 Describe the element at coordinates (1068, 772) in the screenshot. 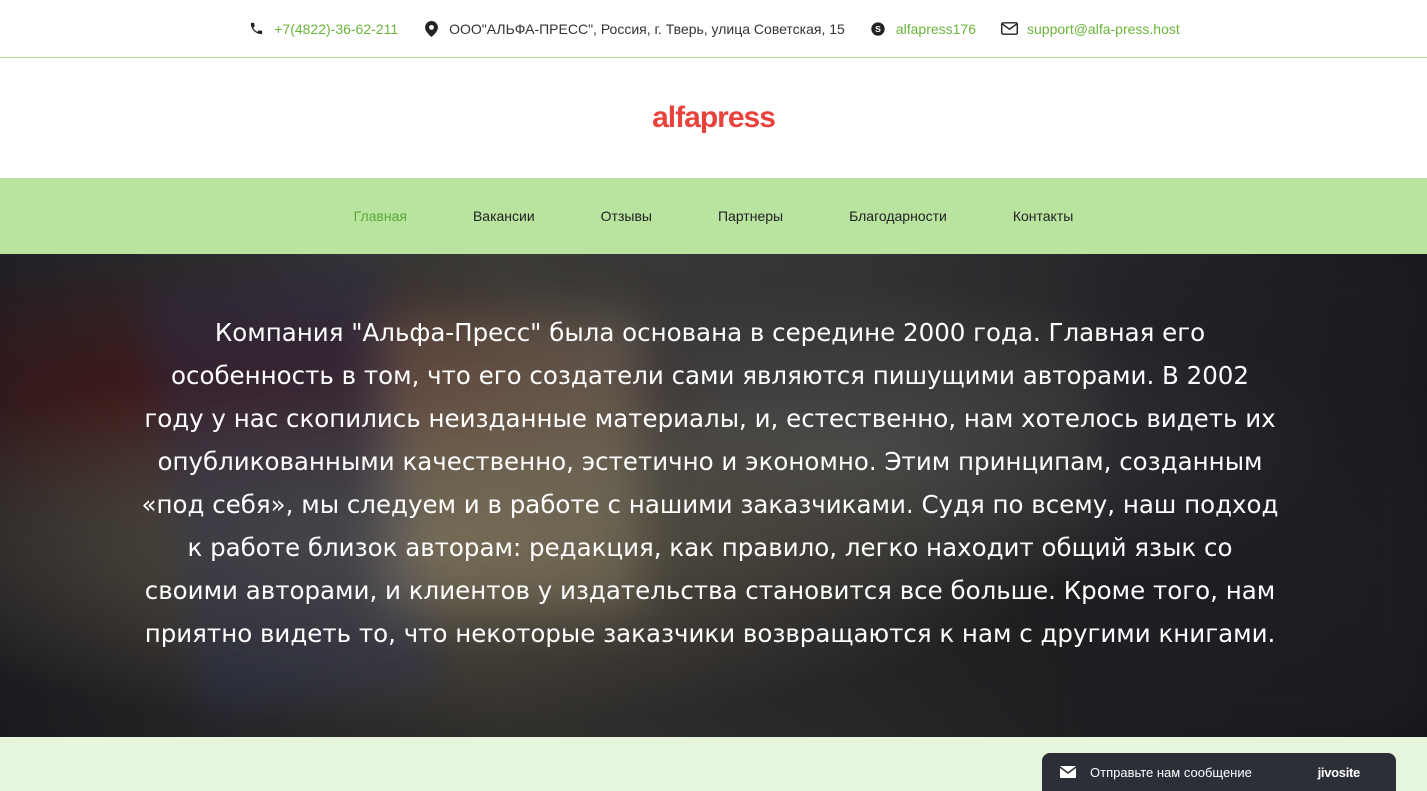

I see `chat-mail-icon` at that location.